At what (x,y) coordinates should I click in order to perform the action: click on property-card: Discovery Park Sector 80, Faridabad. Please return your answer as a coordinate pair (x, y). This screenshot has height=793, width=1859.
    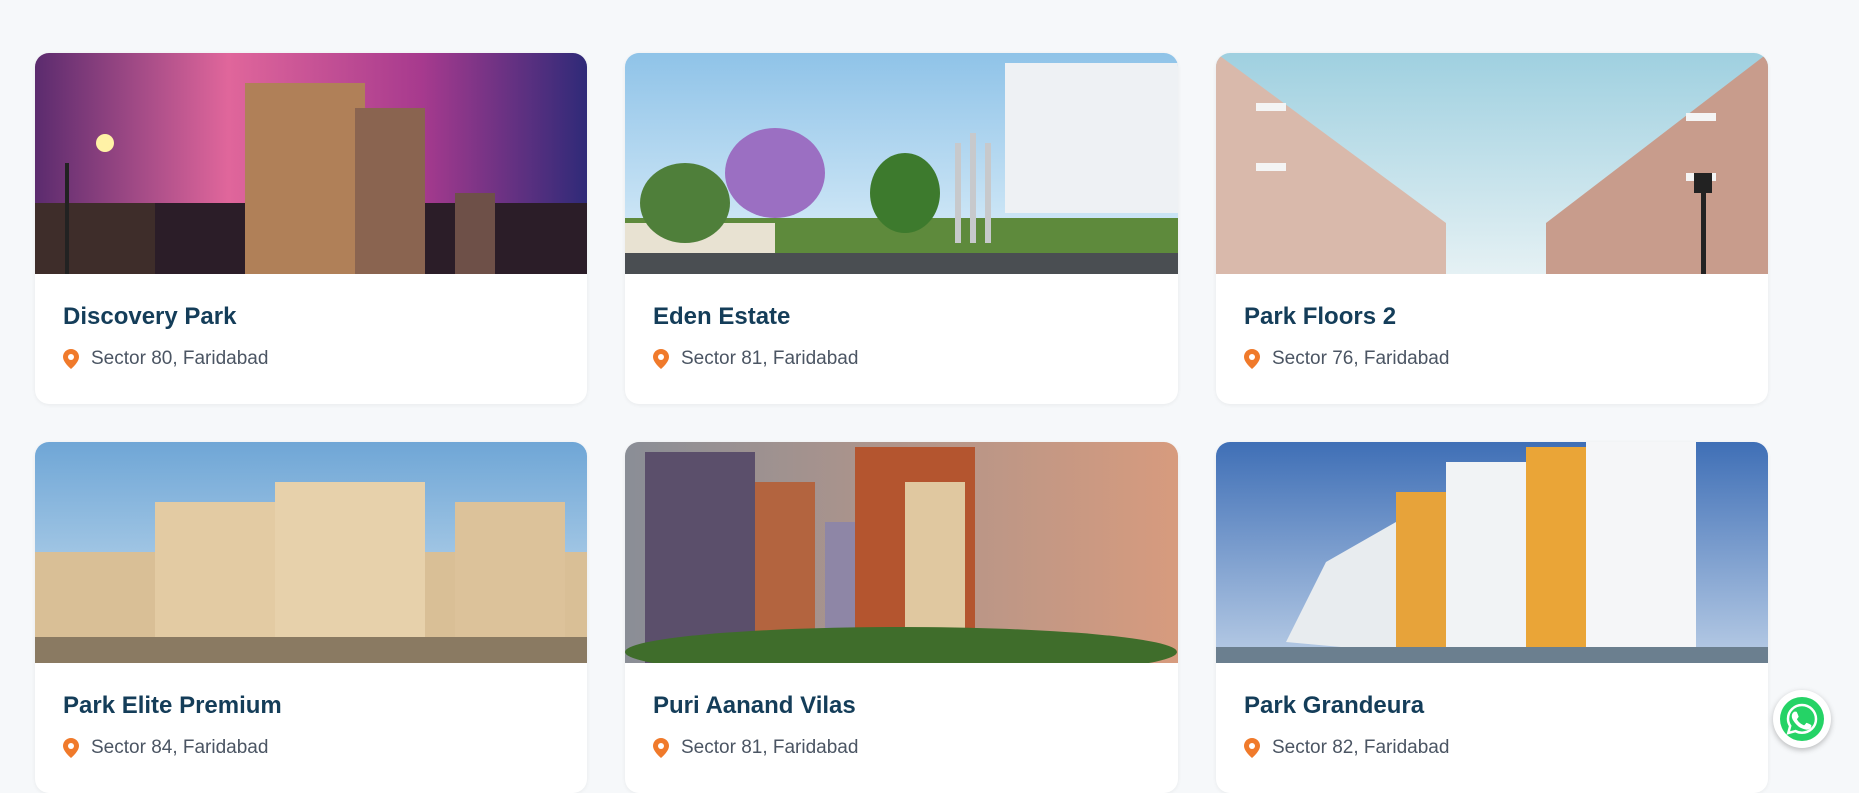
    Looking at the image, I should click on (311, 228).